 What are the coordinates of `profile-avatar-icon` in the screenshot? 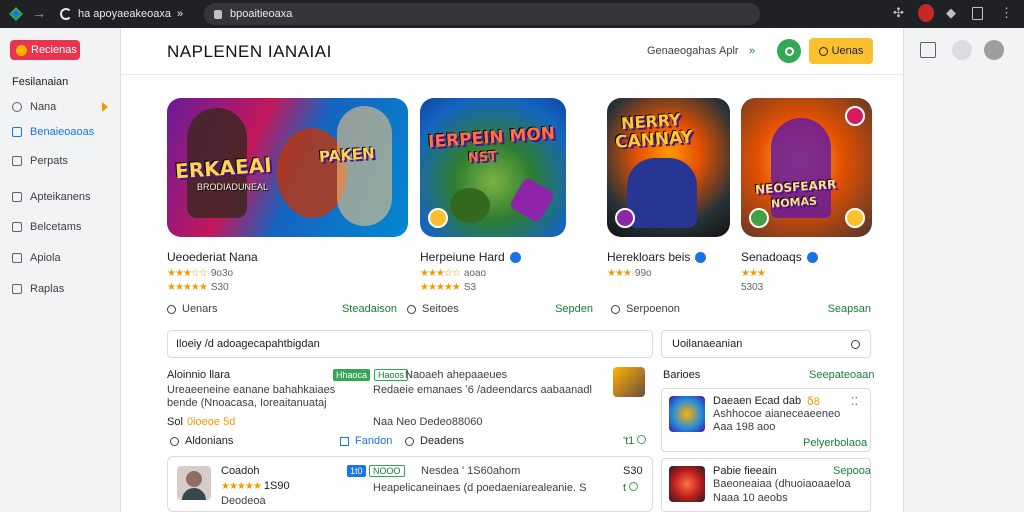 It's located at (926, 13).